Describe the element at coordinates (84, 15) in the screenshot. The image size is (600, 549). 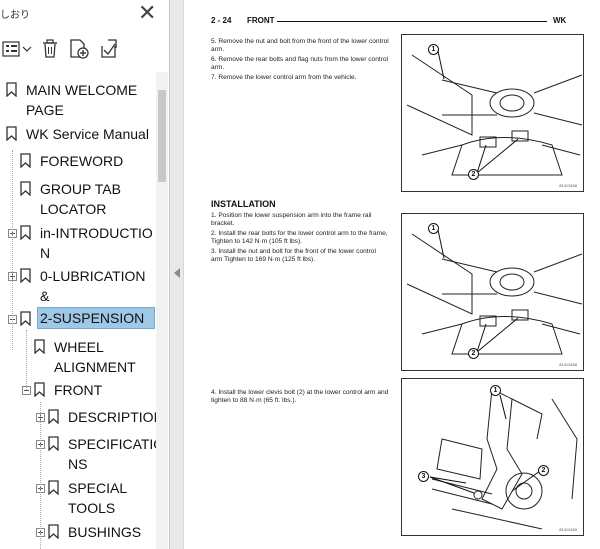
I see `panel-header: しおり ✕` at that location.